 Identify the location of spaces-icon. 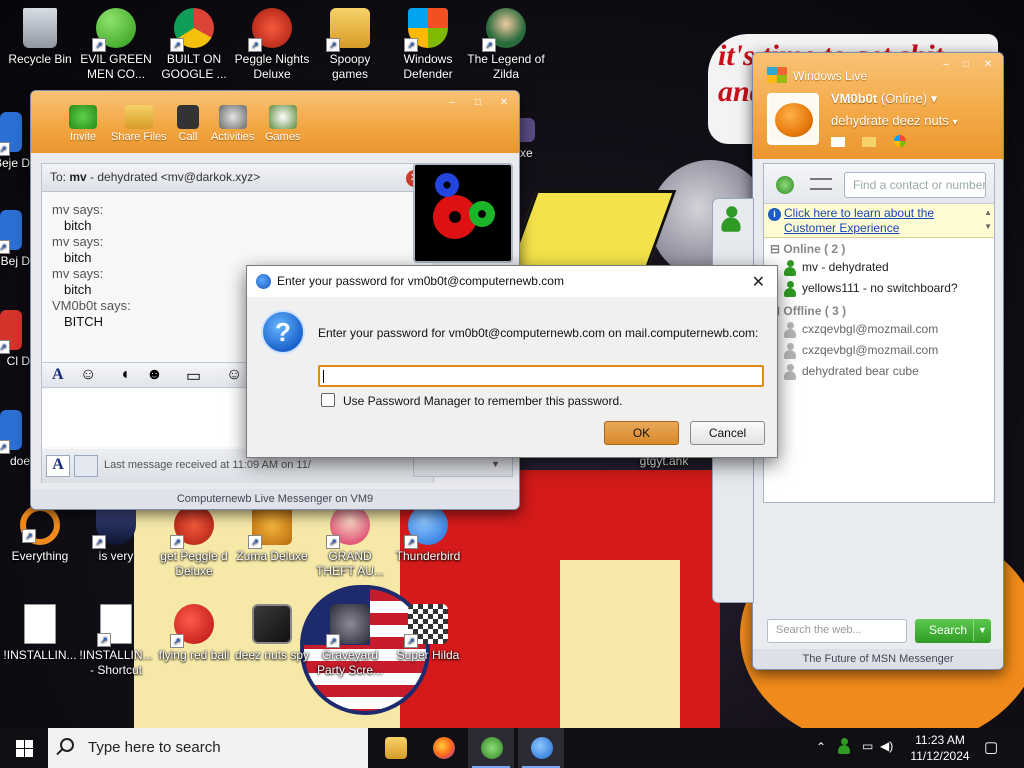
(899, 141).